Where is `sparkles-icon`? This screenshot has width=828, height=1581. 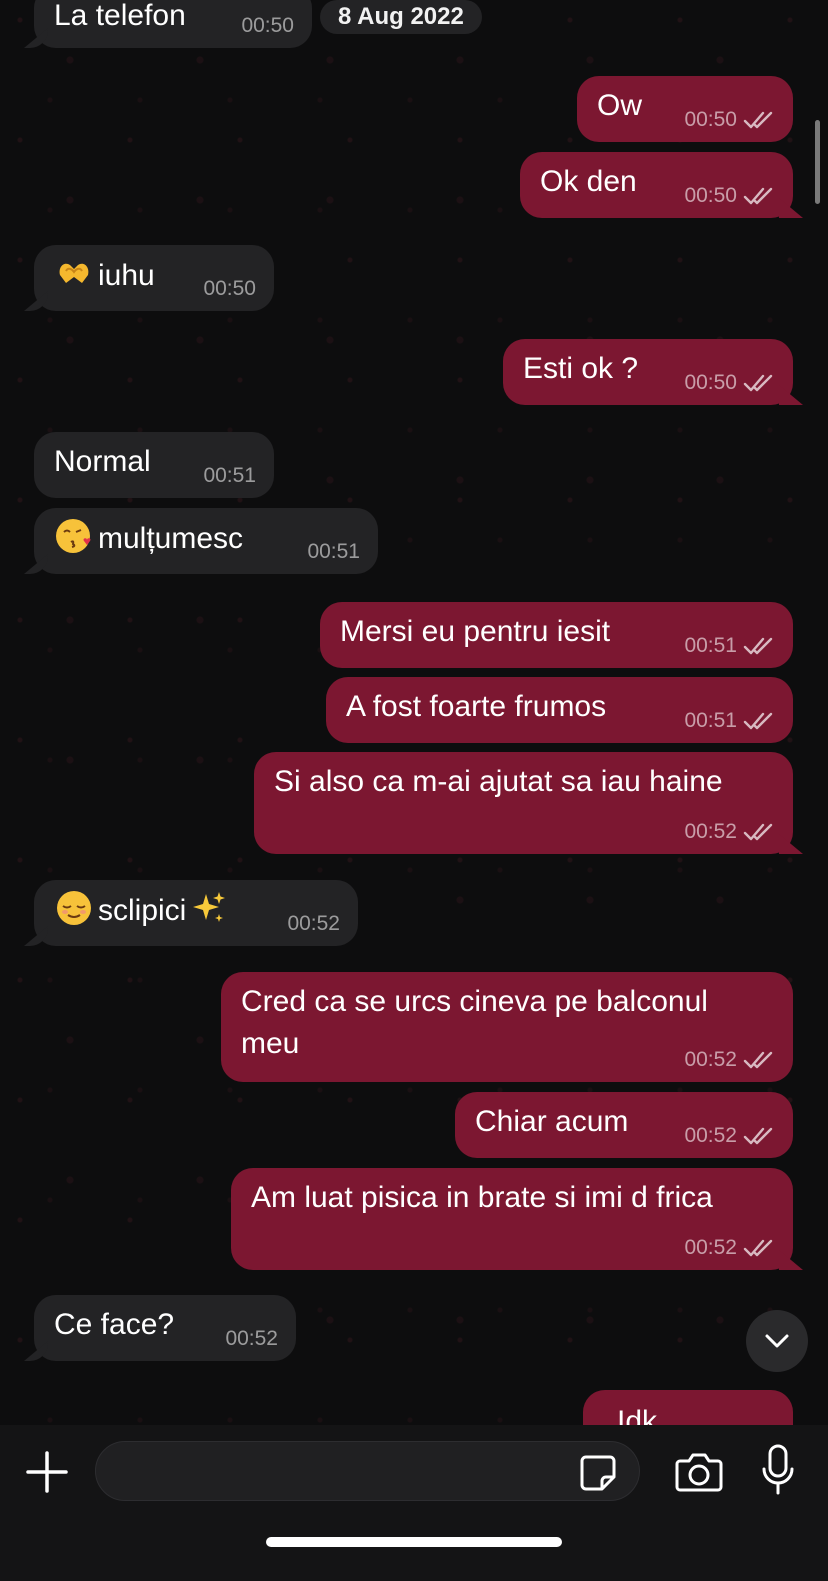 sparkles-icon is located at coordinates (209, 907).